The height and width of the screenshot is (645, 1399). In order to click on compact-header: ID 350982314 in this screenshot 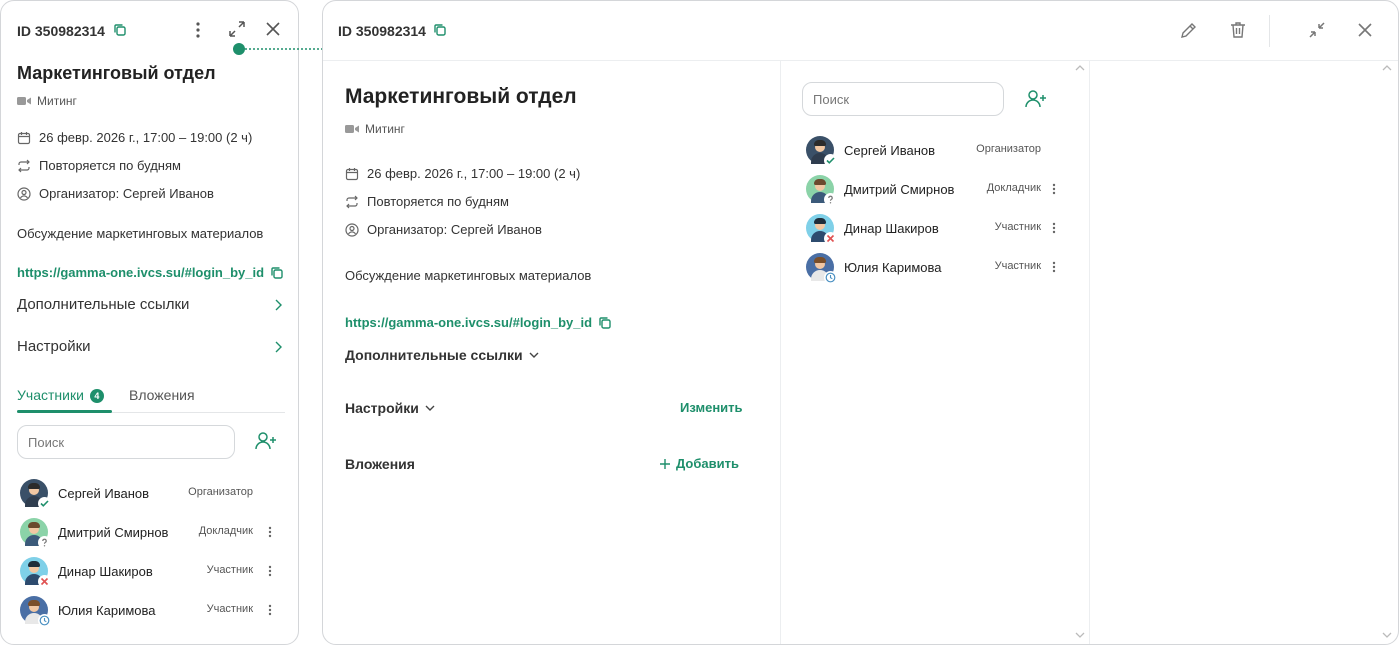, I will do `click(149, 31)`.